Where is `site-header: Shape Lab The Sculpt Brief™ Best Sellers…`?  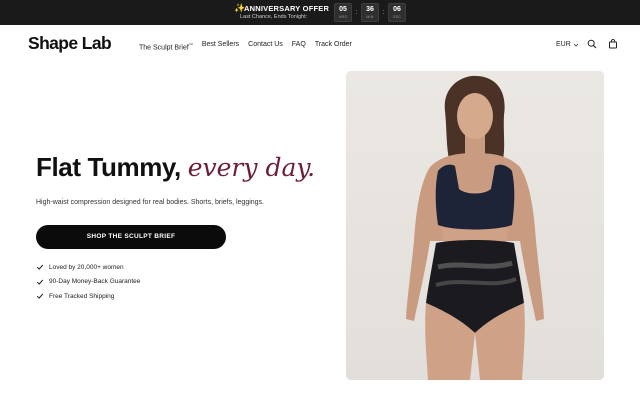 site-header: Shape Lab The Sculpt Brief™ Best Sellers… is located at coordinates (320, 45).